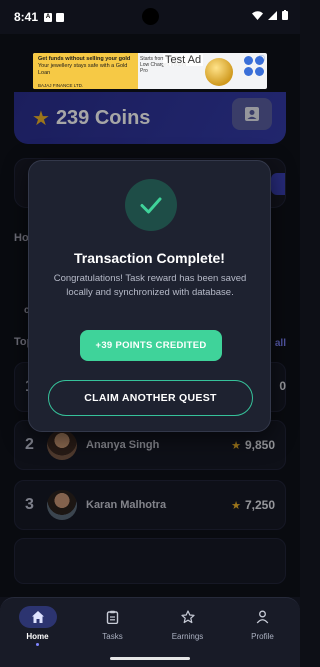 The width and height of the screenshot is (320, 667). I want to click on nav-label: Earnings, so click(187, 636).